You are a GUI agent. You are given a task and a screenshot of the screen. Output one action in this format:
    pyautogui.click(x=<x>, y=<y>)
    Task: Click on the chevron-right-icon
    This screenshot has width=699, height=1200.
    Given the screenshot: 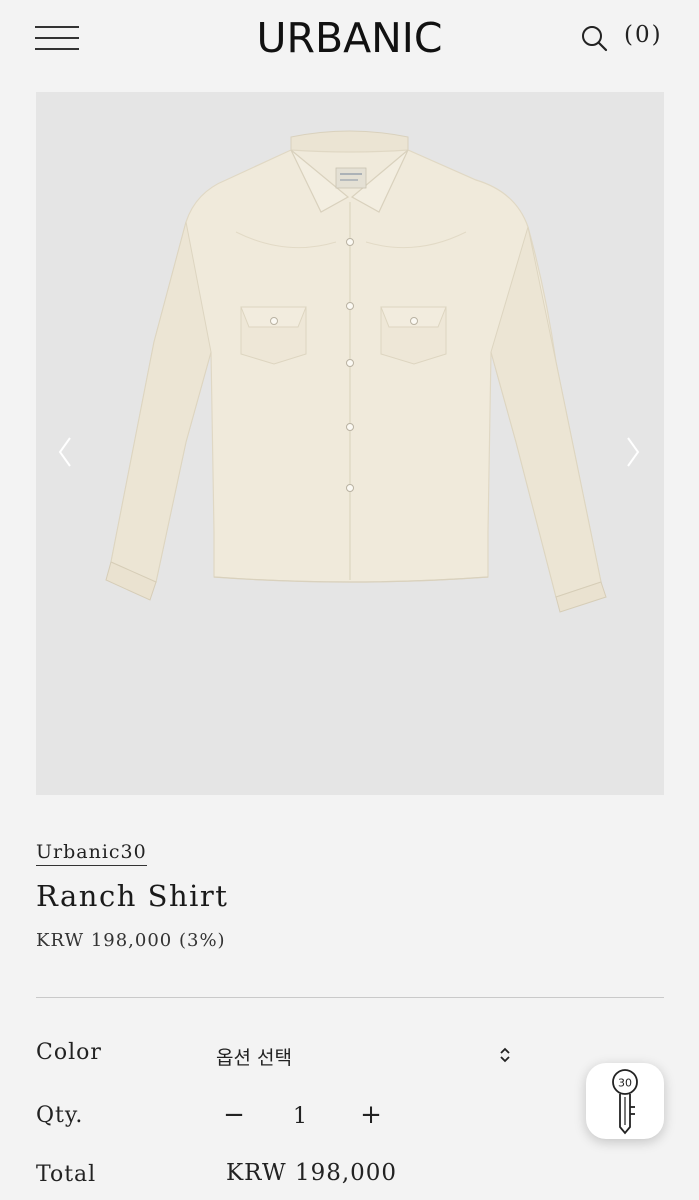 What is the action you would take?
    pyautogui.click(x=632, y=452)
    